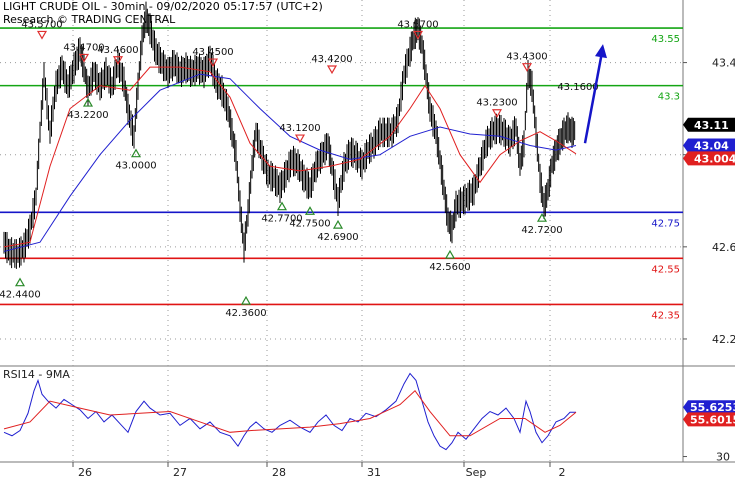 This screenshot has height=480, width=735. Describe the element at coordinates (36, 374) in the screenshot. I see `rsi-title: RSI14 - 9MA` at that location.